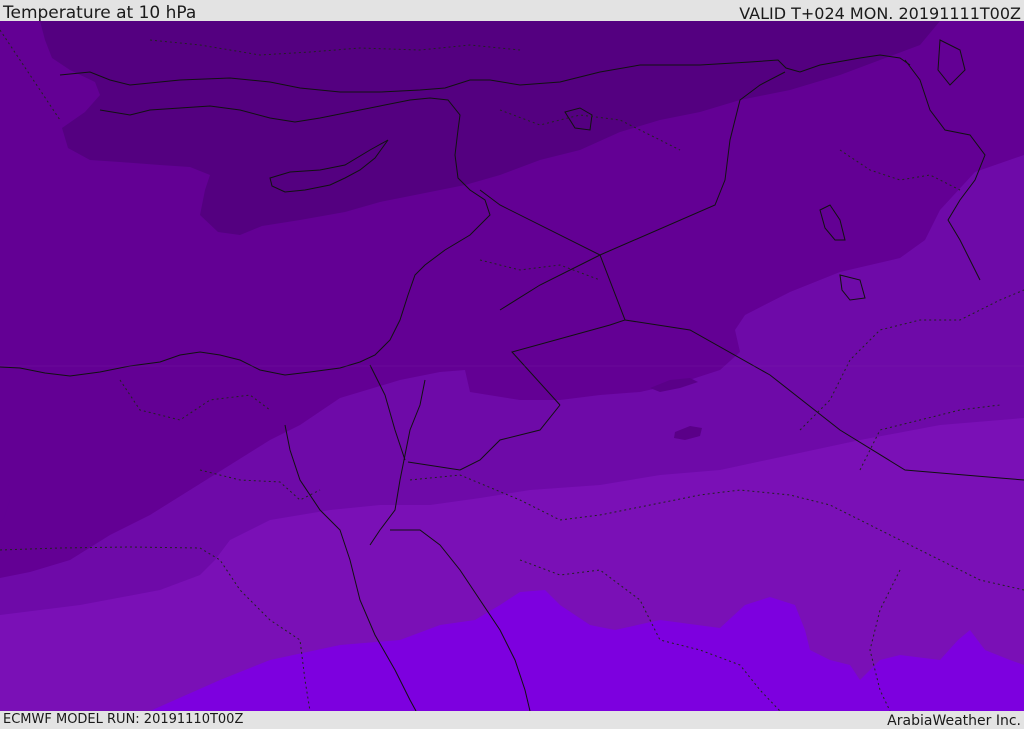 The height and width of the screenshot is (729, 1024). Describe the element at coordinates (123, 719) in the screenshot. I see `model-run: ECMWF MODEL RUN: 20191110T00Z` at that location.